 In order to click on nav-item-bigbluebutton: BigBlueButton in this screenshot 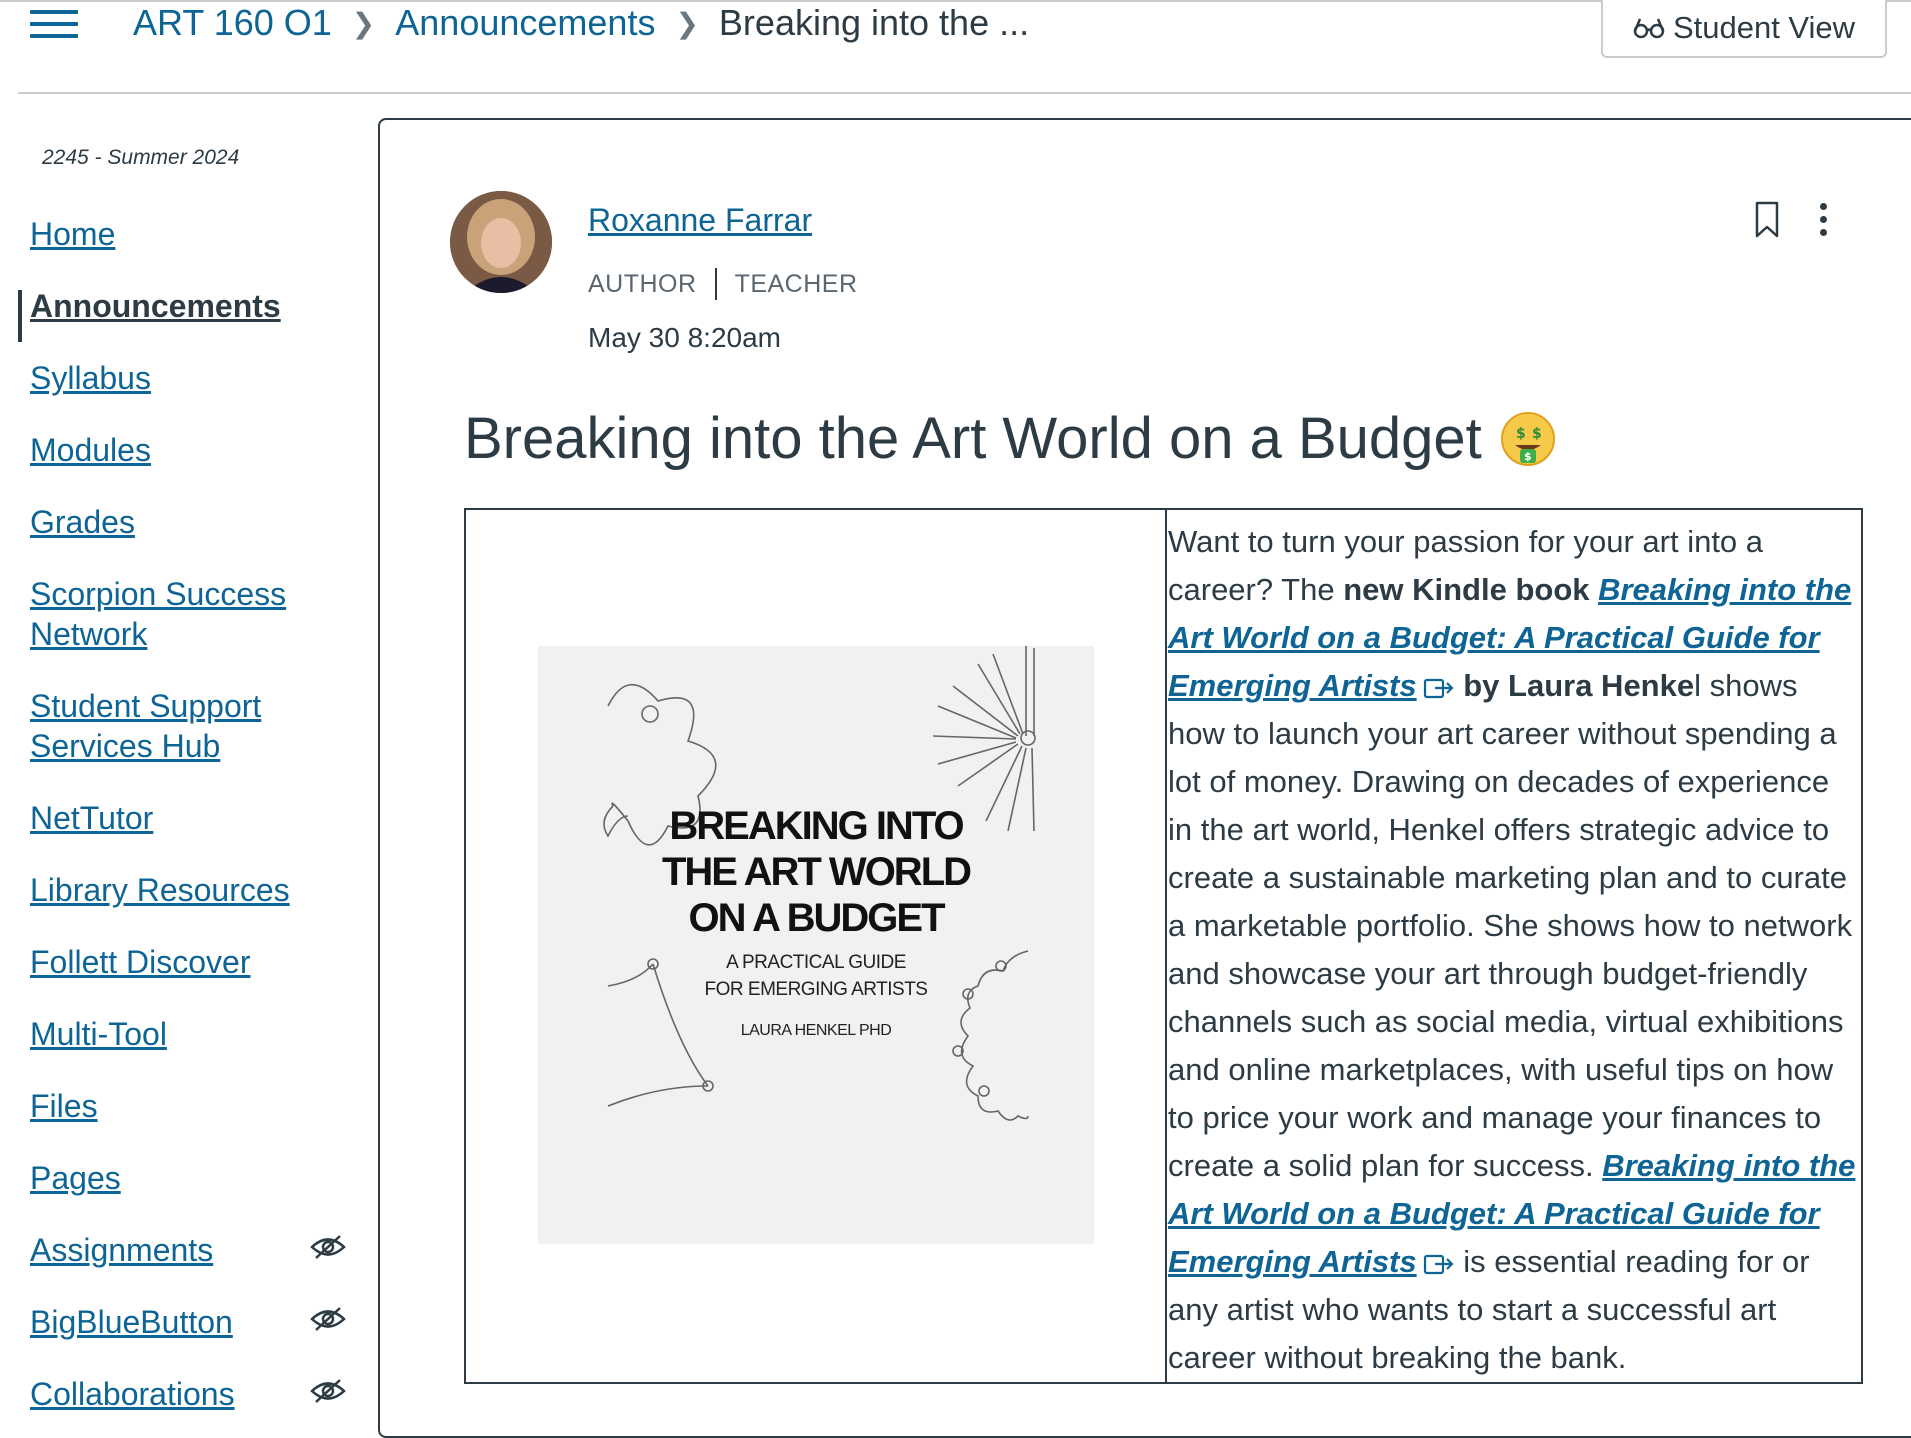, I will do `click(190, 1322)`.